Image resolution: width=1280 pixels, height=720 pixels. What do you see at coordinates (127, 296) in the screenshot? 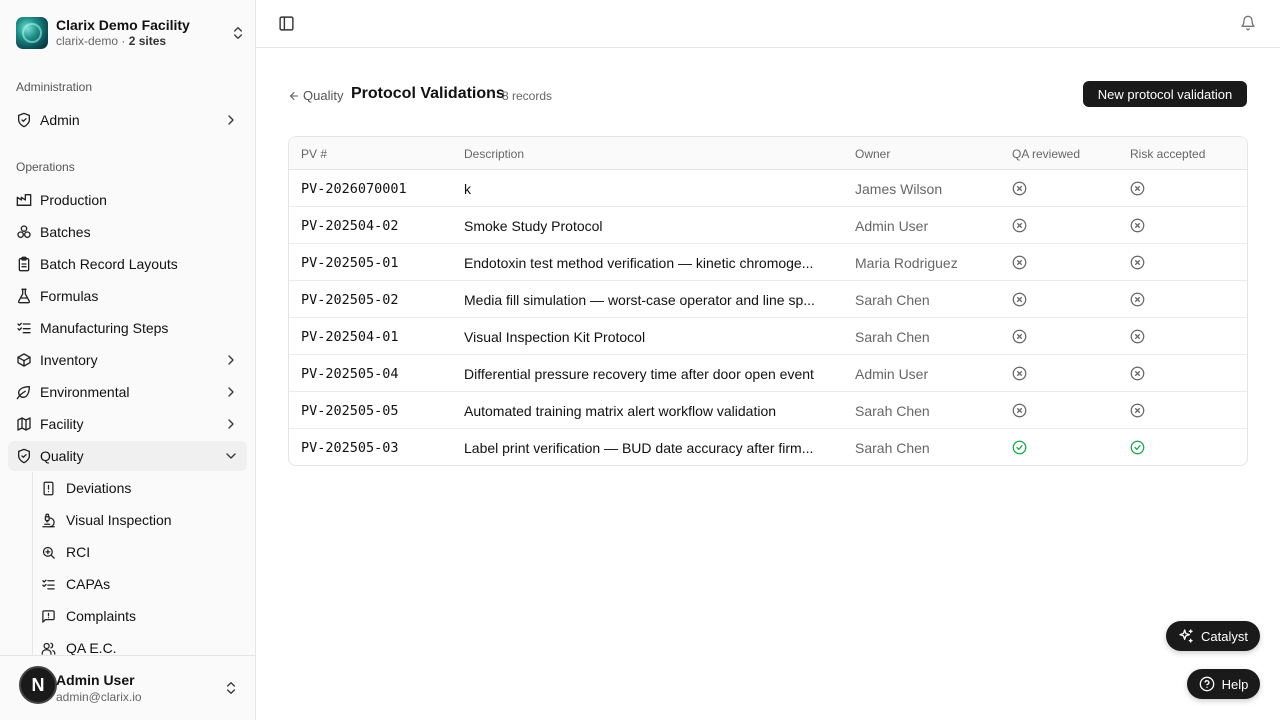
I see `sidebar-item-formulas: Formulas` at bounding box center [127, 296].